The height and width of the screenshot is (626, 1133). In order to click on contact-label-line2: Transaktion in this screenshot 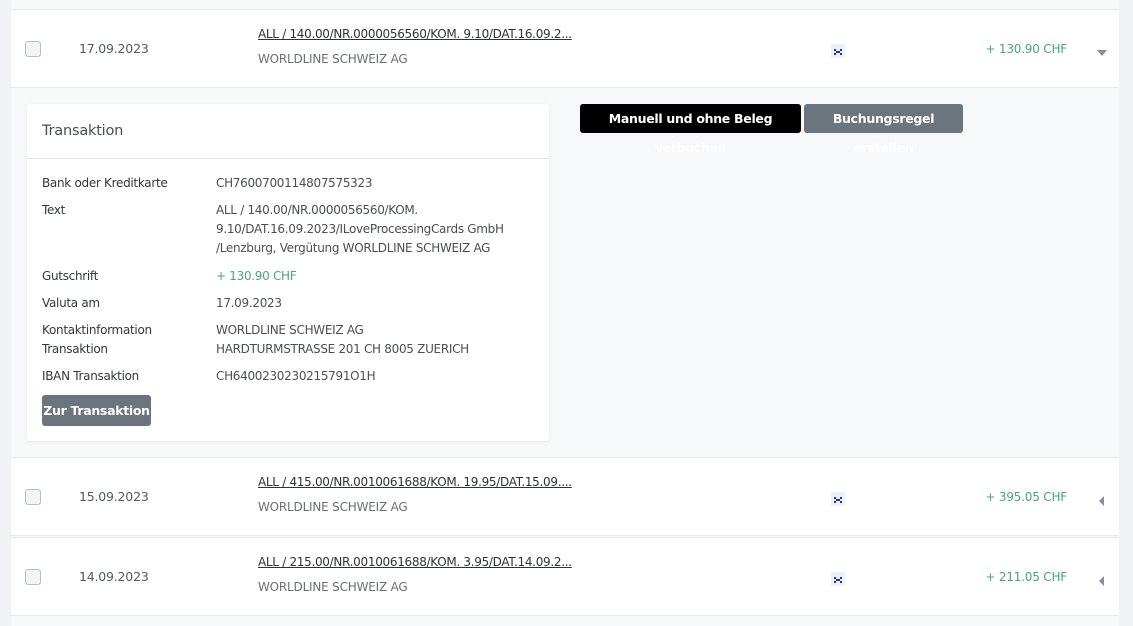, I will do `click(75, 349)`.